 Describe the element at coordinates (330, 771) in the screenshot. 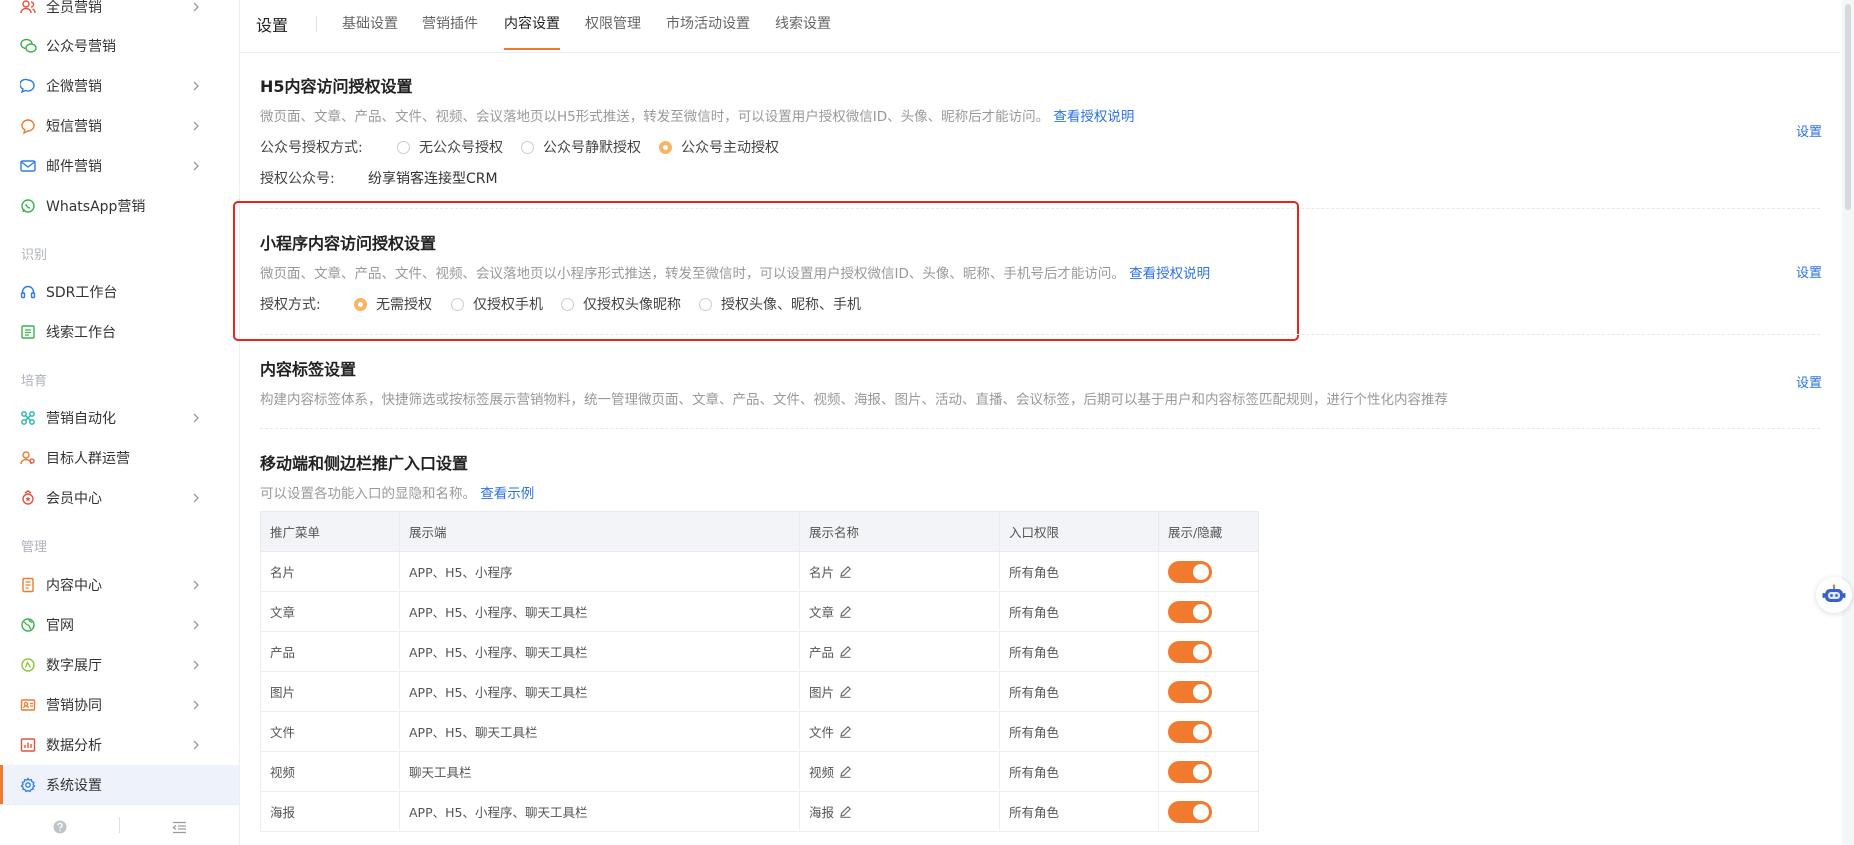

I see `menu-cell: 视频` at that location.